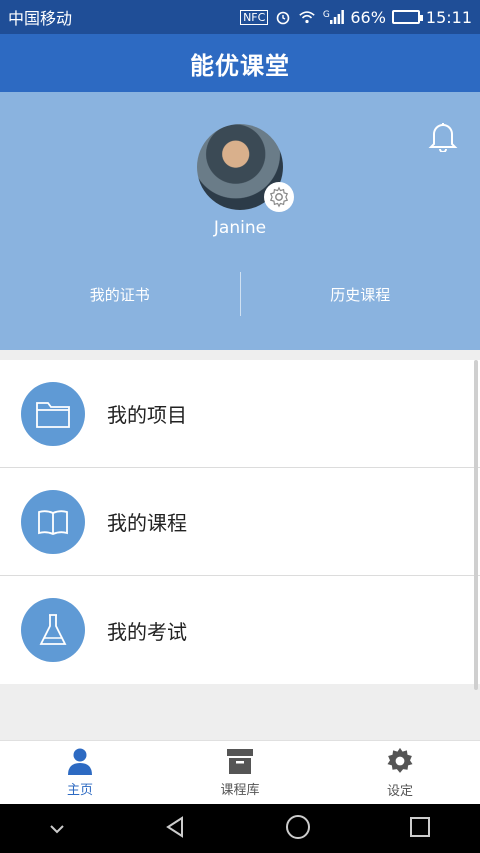 The image size is (480, 853). Describe the element at coordinates (147, 631) in the screenshot. I see `menu-item-label: 我的考试` at that location.